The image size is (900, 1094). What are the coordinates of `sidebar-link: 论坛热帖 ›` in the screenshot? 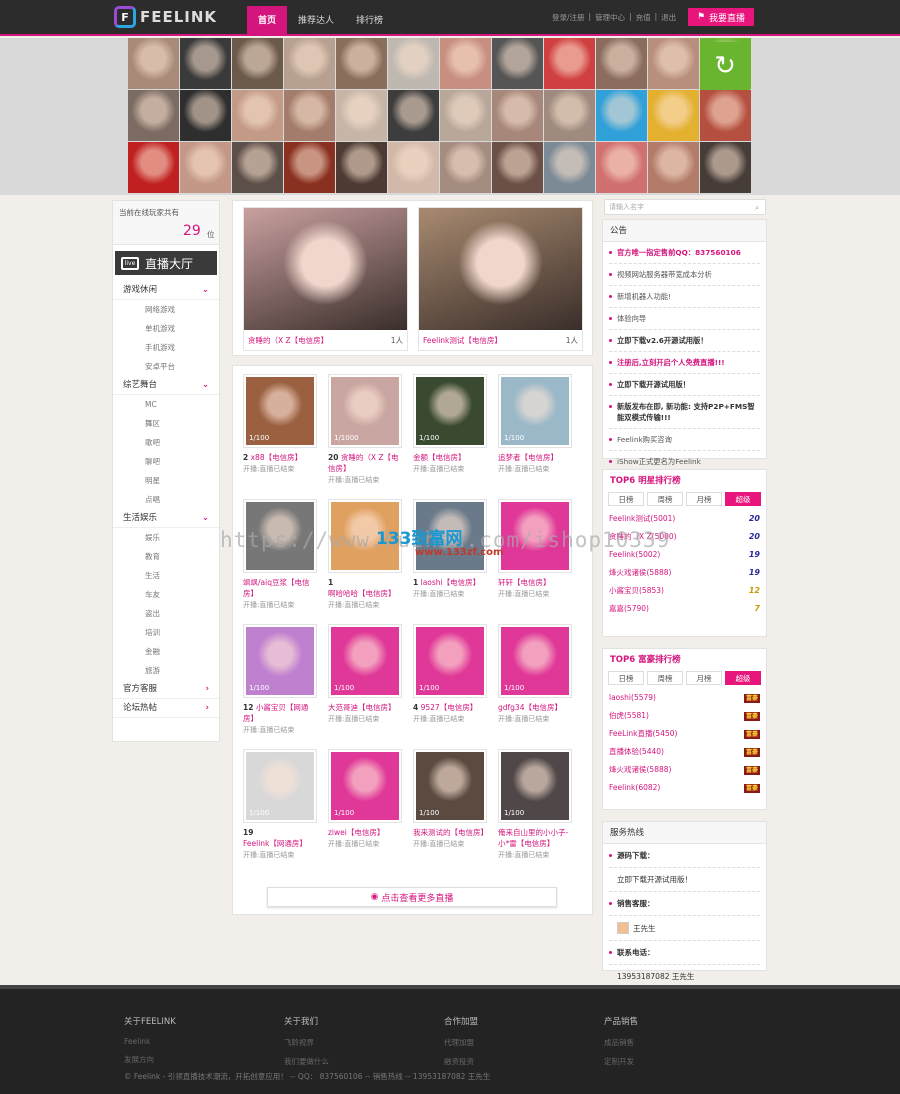 It's located at (166, 708).